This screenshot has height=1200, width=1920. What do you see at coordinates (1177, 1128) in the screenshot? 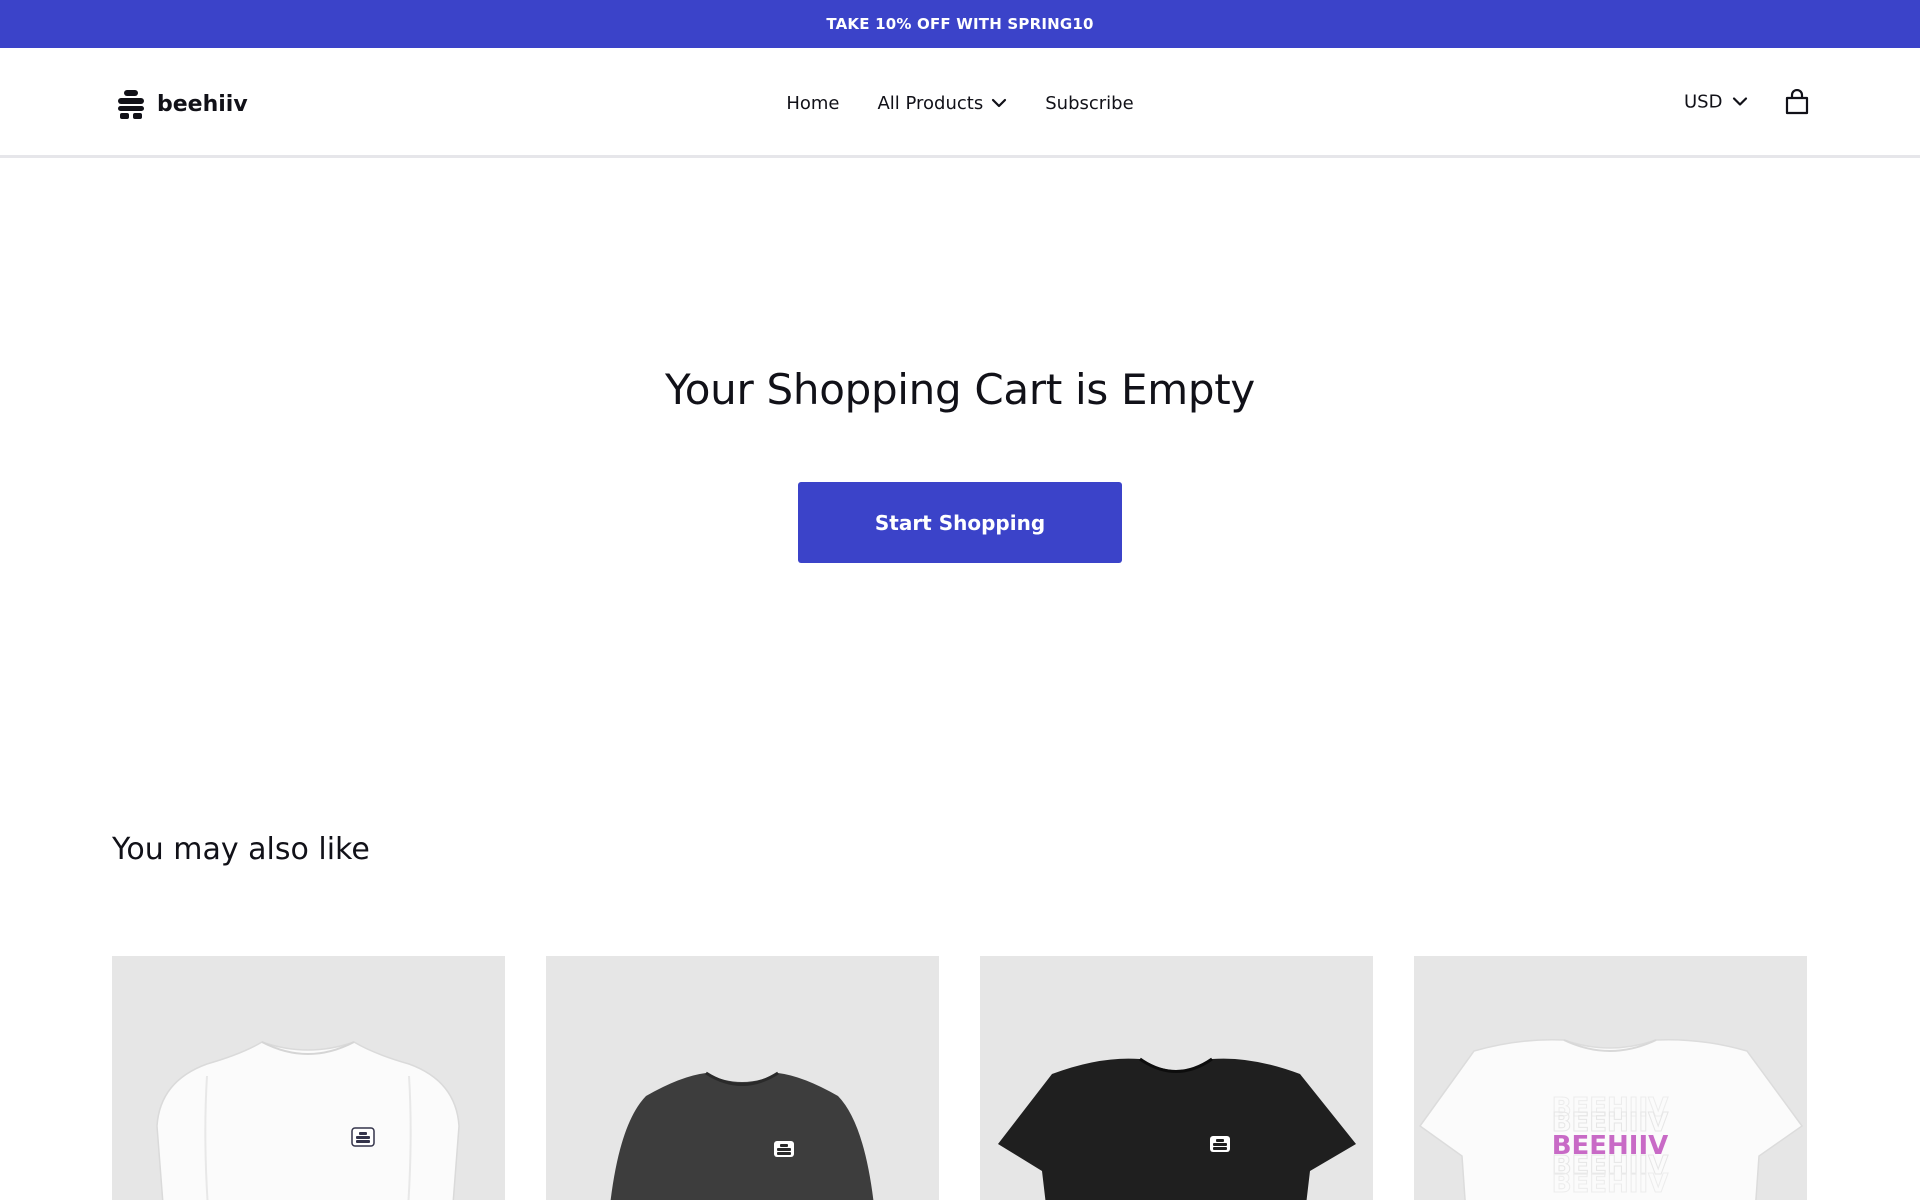
I see `black-tshirt-image` at bounding box center [1177, 1128].